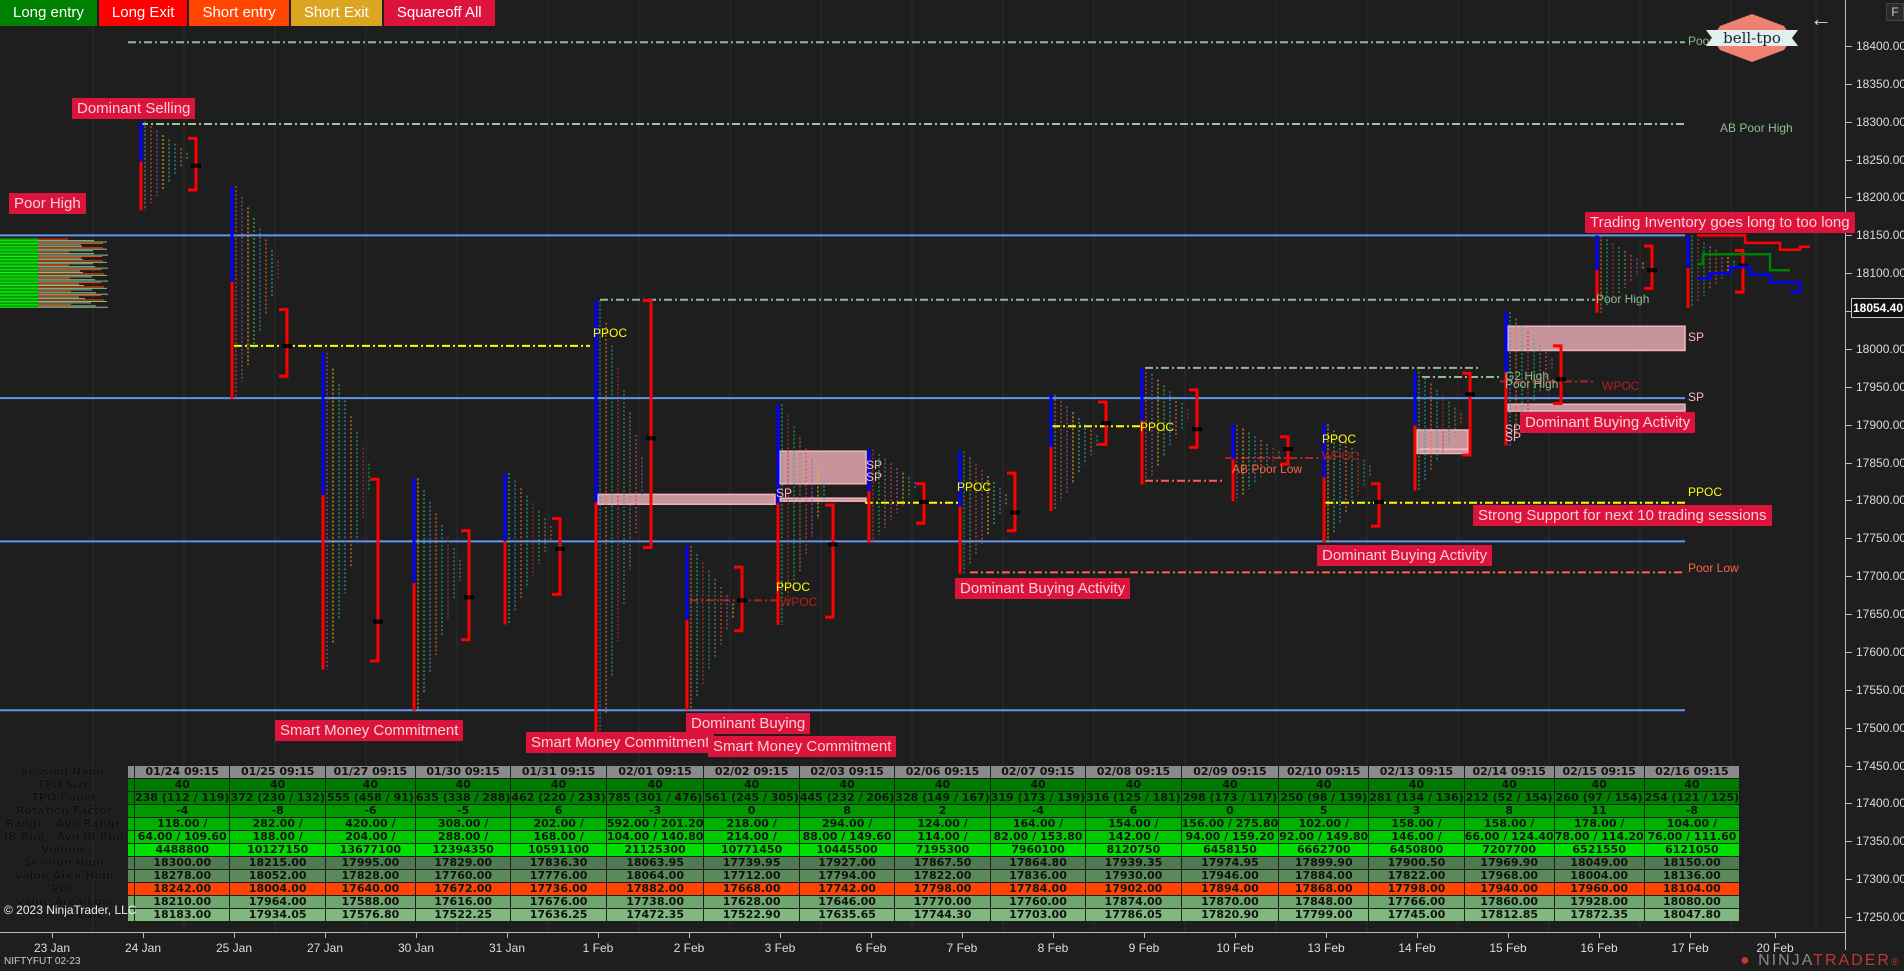  What do you see at coordinates (143, 13) in the screenshot?
I see `long-exit-button: Long Exit` at bounding box center [143, 13].